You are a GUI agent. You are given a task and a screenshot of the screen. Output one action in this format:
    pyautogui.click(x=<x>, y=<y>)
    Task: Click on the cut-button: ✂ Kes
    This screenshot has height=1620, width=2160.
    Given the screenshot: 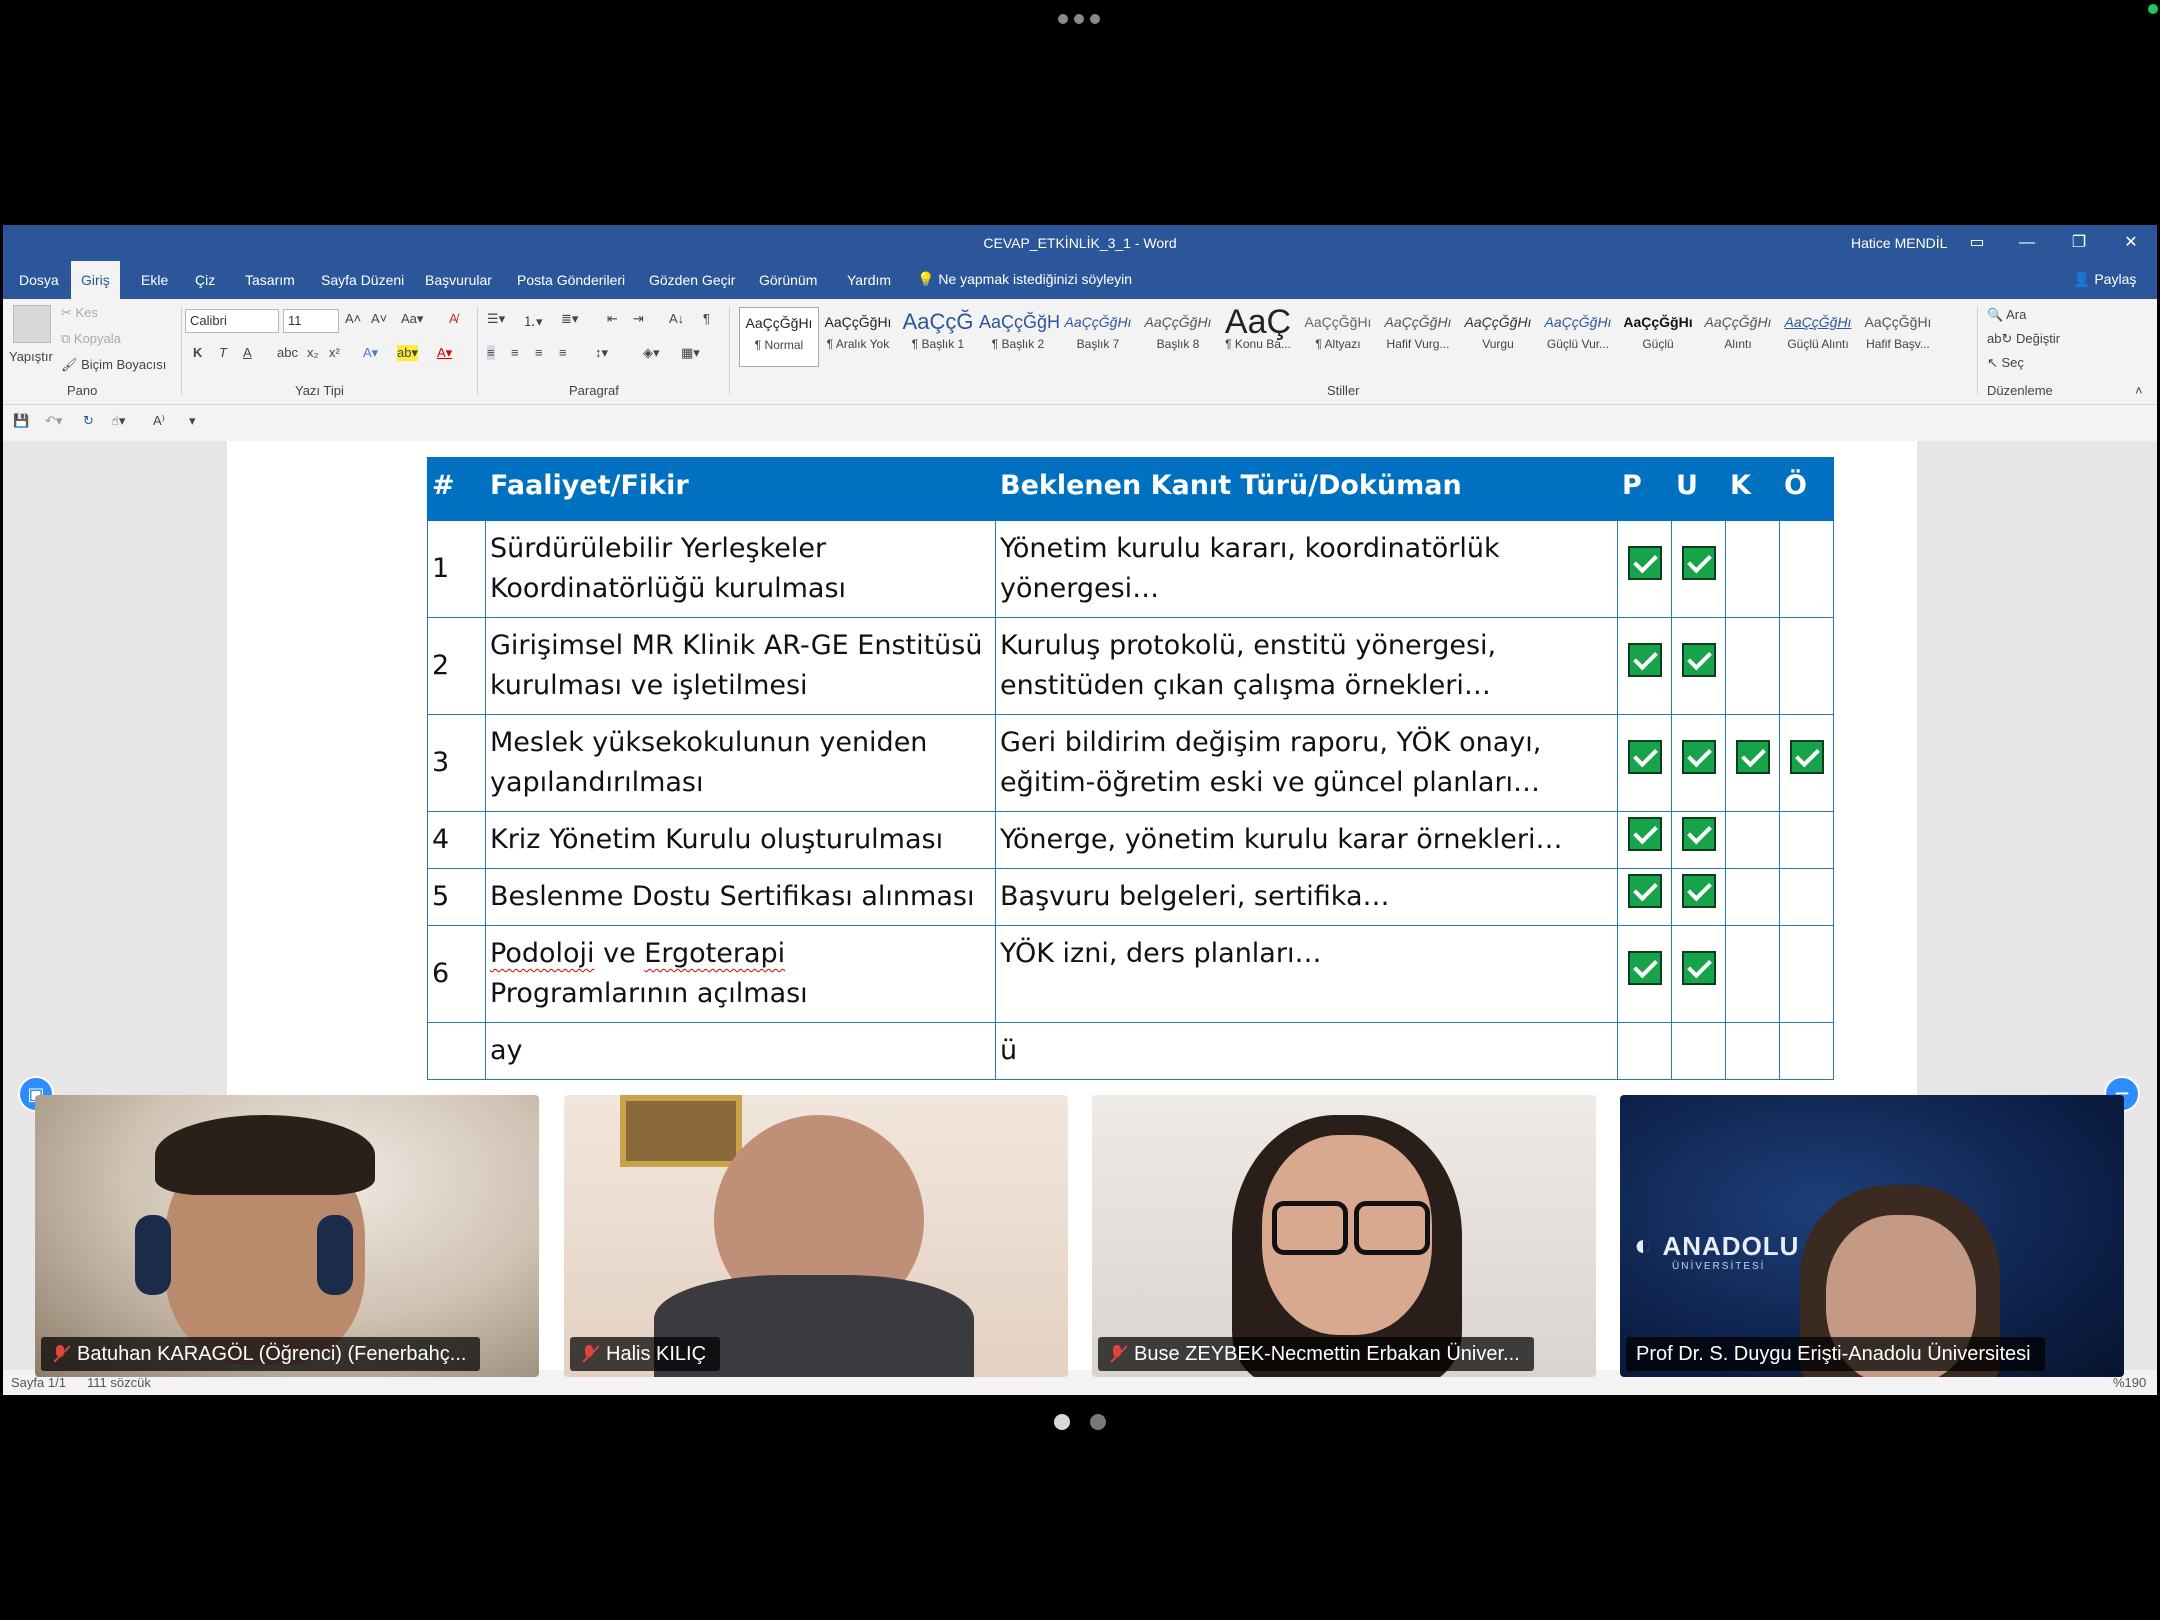 What is the action you would take?
    pyautogui.click(x=79, y=313)
    